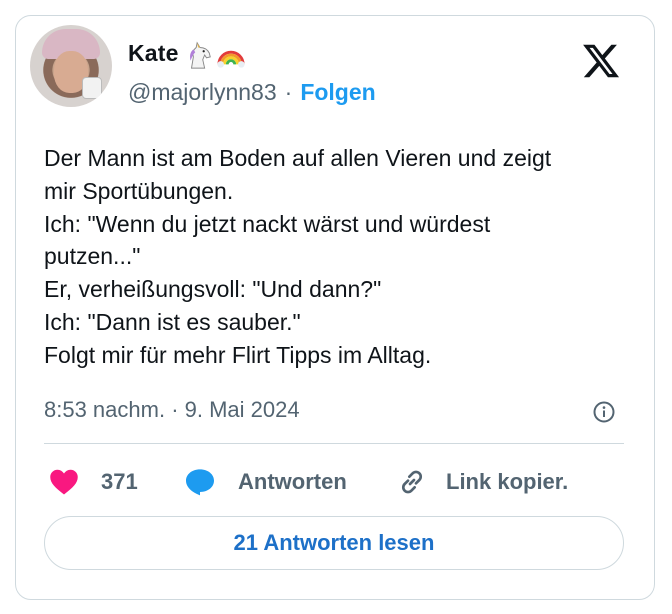 This screenshot has height=614, width=672. Describe the element at coordinates (200, 55) in the screenshot. I see `unicorn-icon` at that location.